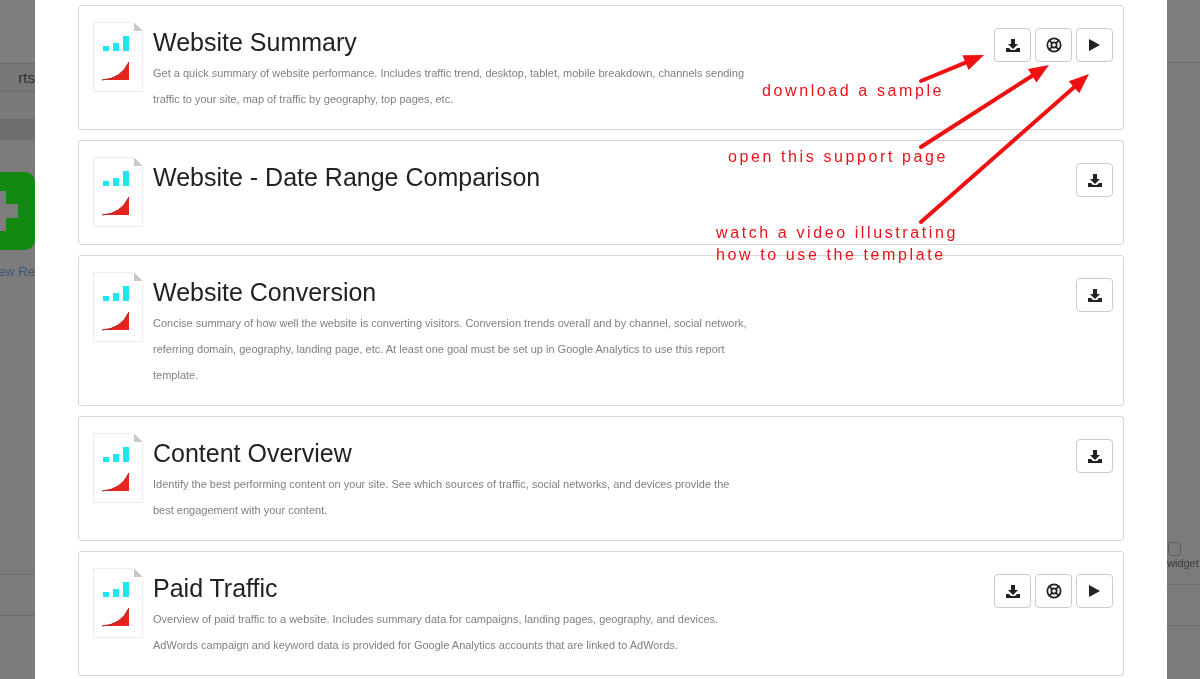  I want to click on template-title: Website Conversion, so click(265, 292).